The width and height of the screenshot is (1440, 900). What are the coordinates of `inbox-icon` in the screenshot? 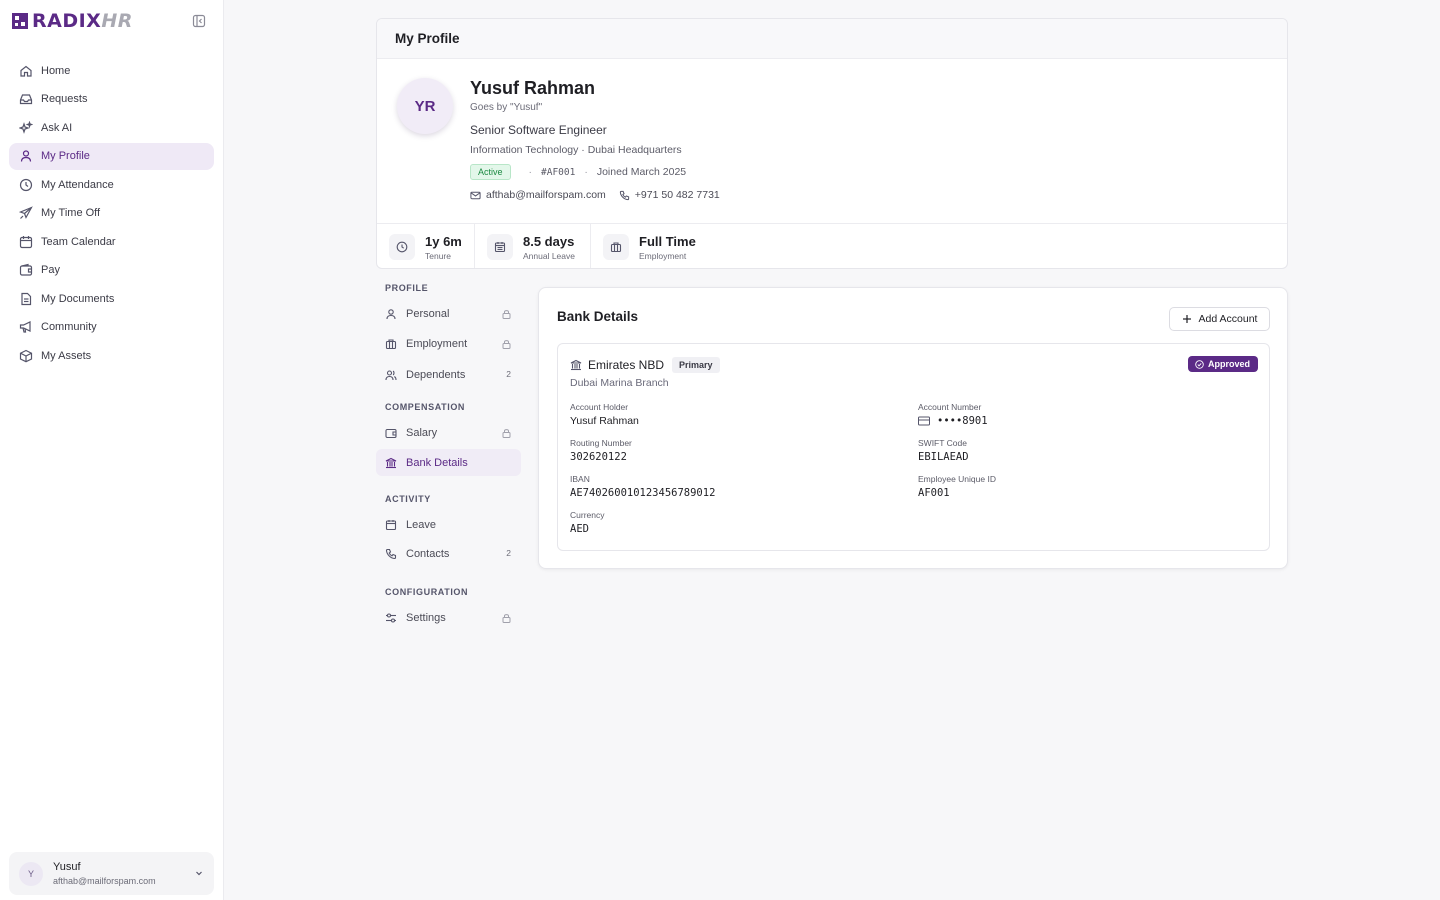 It's located at (26, 99).